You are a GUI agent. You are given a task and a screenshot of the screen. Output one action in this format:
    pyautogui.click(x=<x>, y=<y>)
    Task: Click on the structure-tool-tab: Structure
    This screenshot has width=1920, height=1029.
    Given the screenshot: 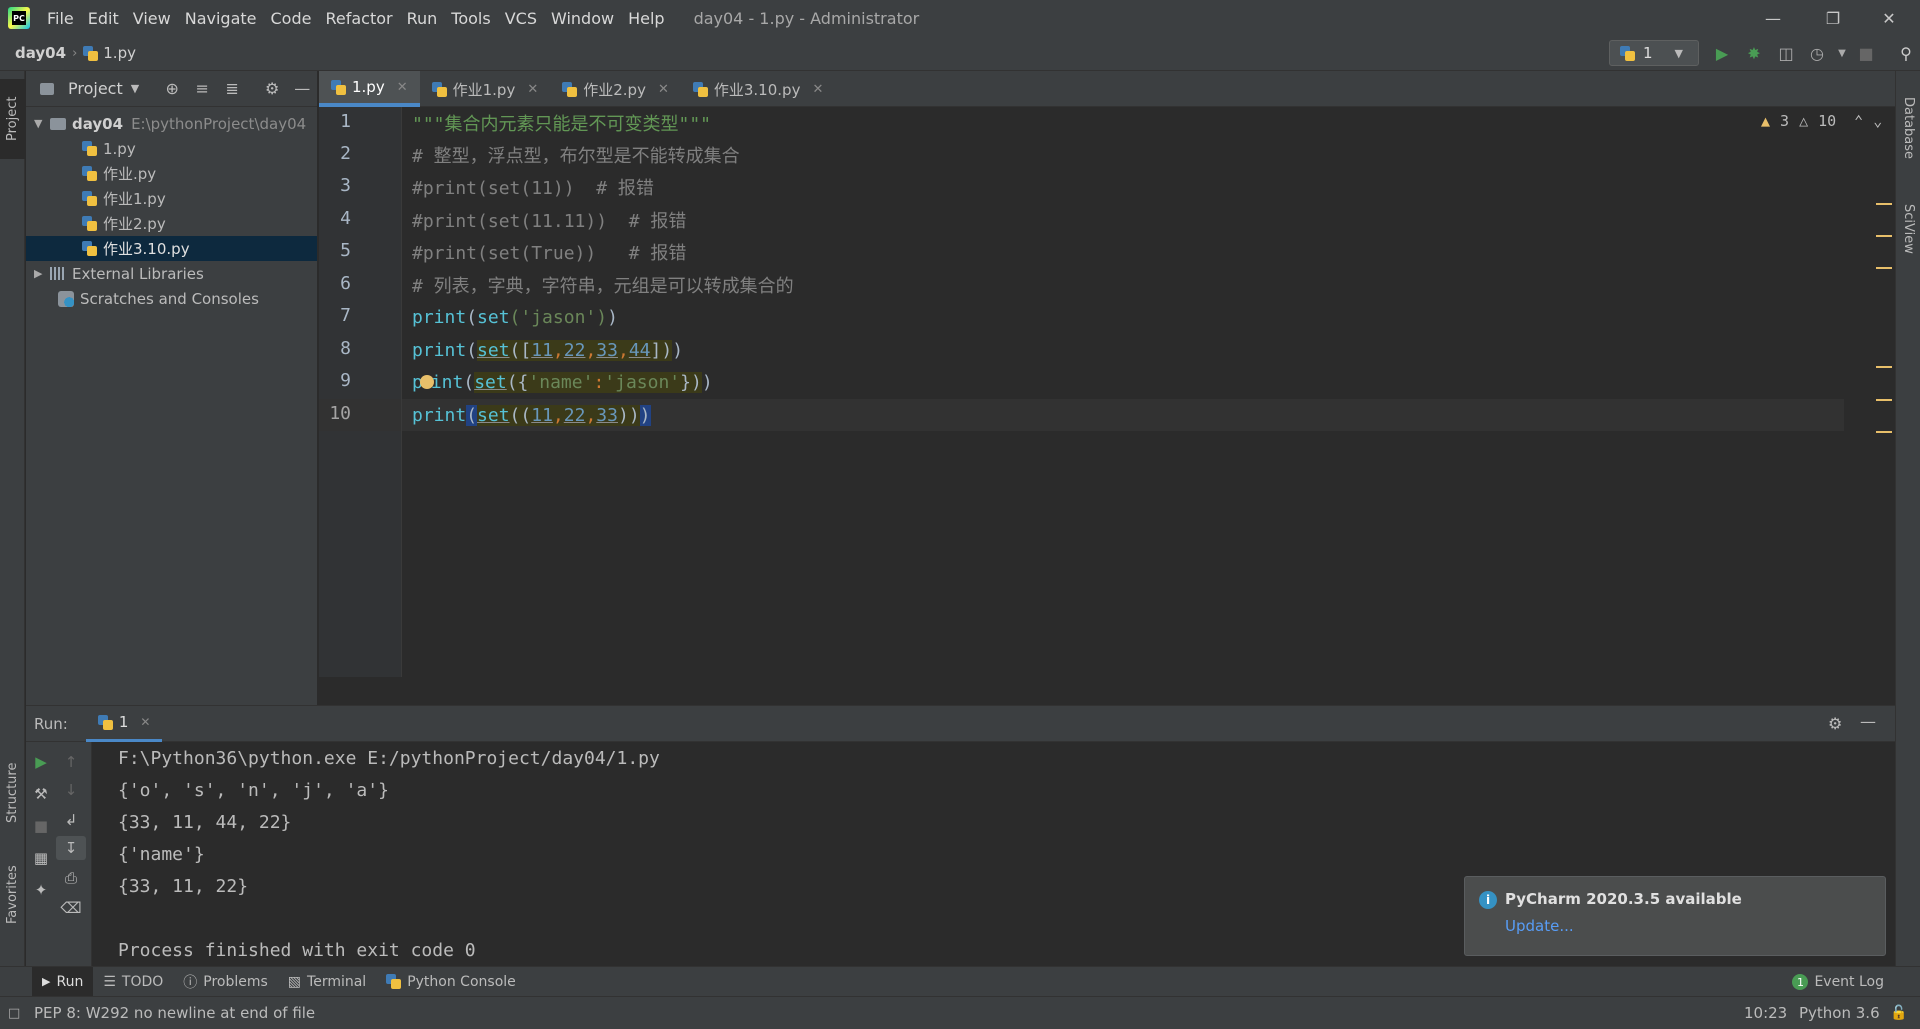 What is the action you would take?
    pyautogui.click(x=12, y=793)
    